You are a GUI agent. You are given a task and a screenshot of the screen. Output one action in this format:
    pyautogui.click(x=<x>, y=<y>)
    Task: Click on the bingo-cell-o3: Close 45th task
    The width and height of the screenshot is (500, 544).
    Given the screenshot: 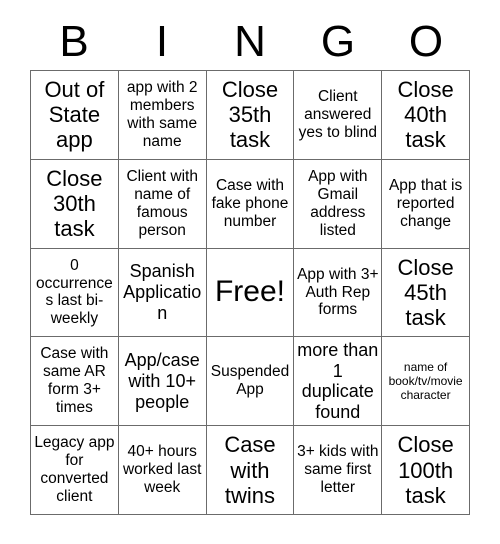 What is the action you would take?
    pyautogui.click(x=426, y=293)
    